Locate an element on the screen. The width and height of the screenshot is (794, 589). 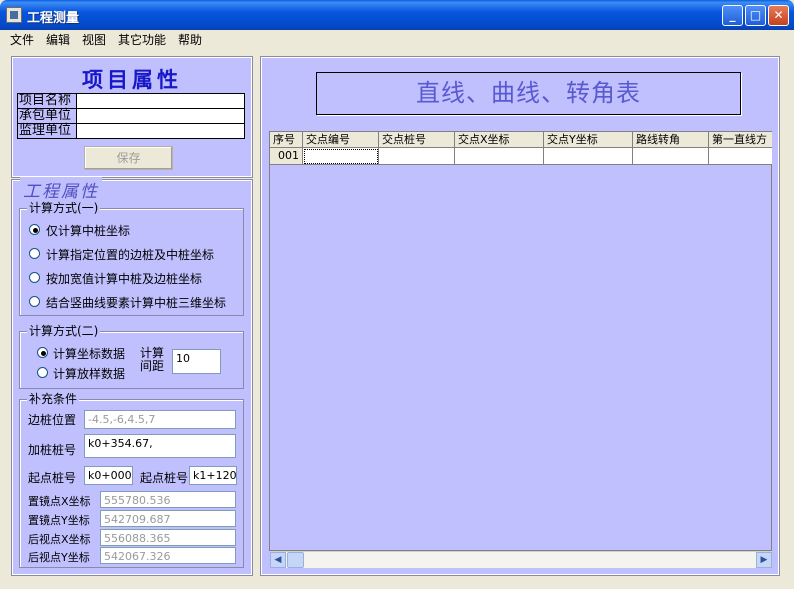
scroll-left-button: ◀ is located at coordinates (278, 560).